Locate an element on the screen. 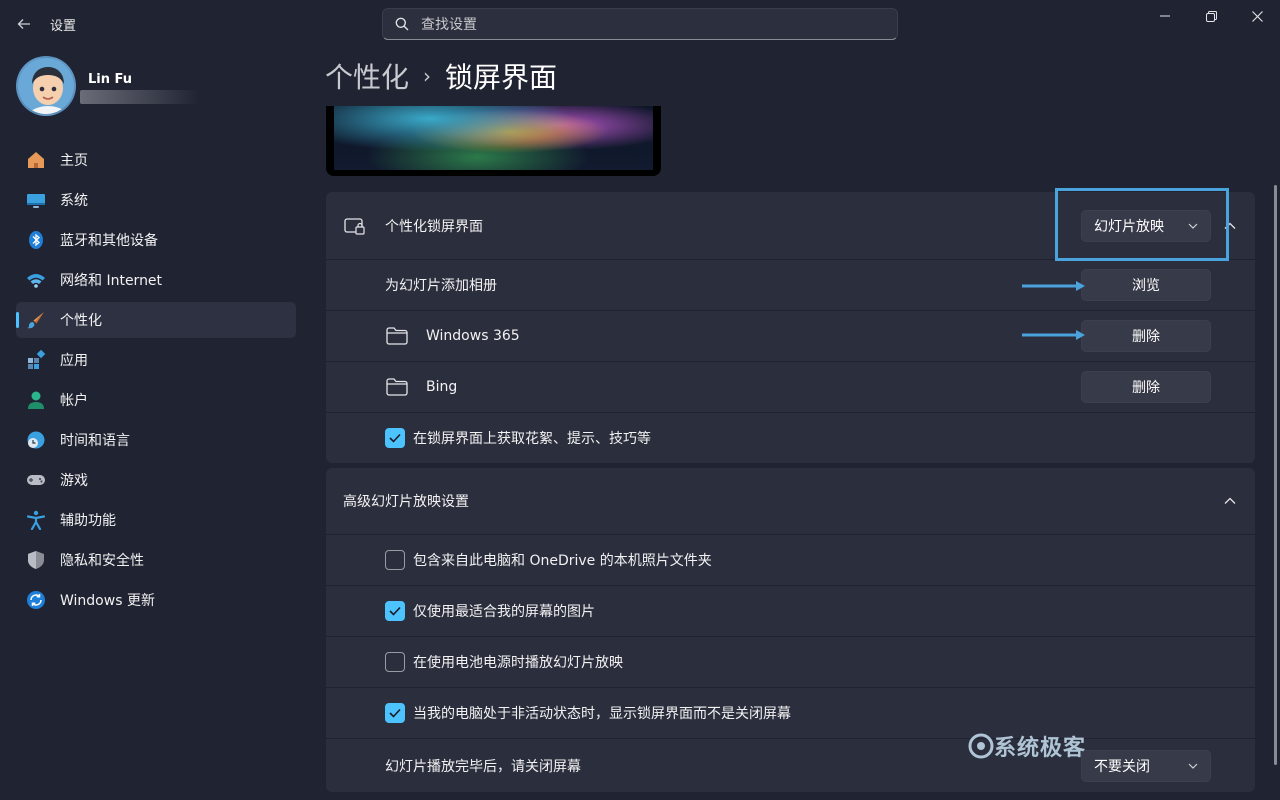  lockscreen-preview is located at coordinates (493, 141).